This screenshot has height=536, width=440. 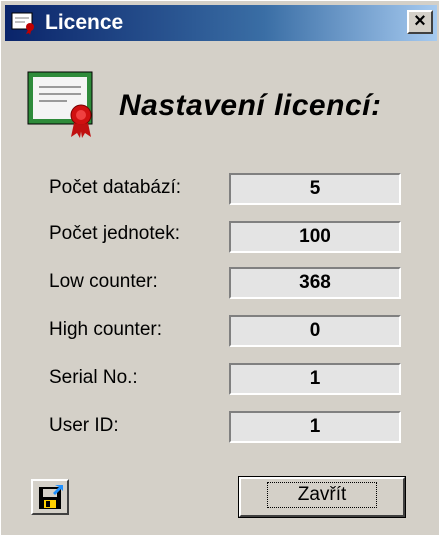 What do you see at coordinates (103, 281) in the screenshot?
I see `label-low-counter: Low counter:` at bounding box center [103, 281].